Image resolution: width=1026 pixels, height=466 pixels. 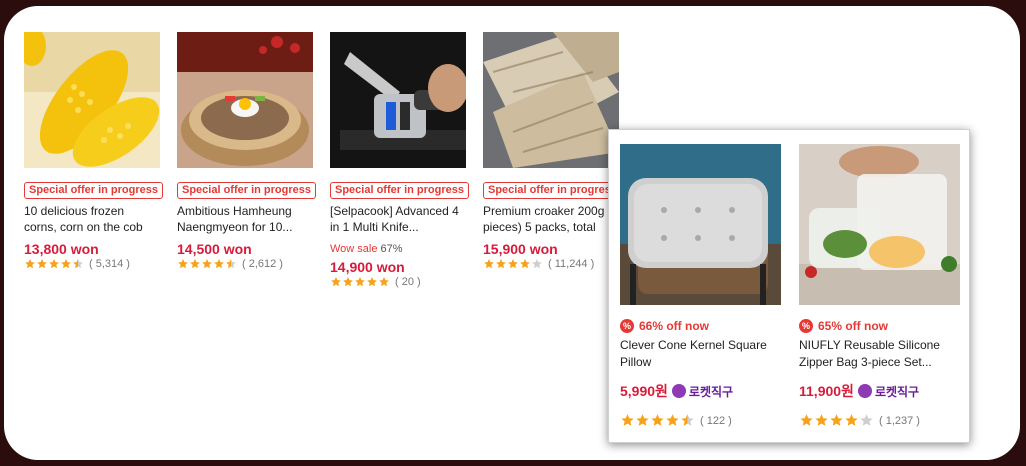 I want to click on rating-row: ( 2,612 ), so click(x=245, y=264).